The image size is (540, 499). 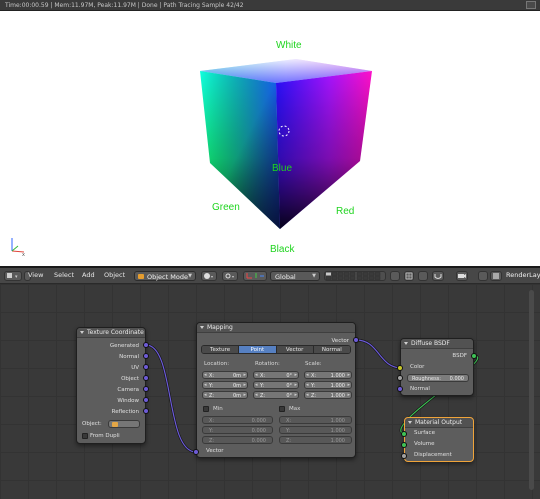 I want to click on from-dupli-checkbox, so click(x=85, y=436).